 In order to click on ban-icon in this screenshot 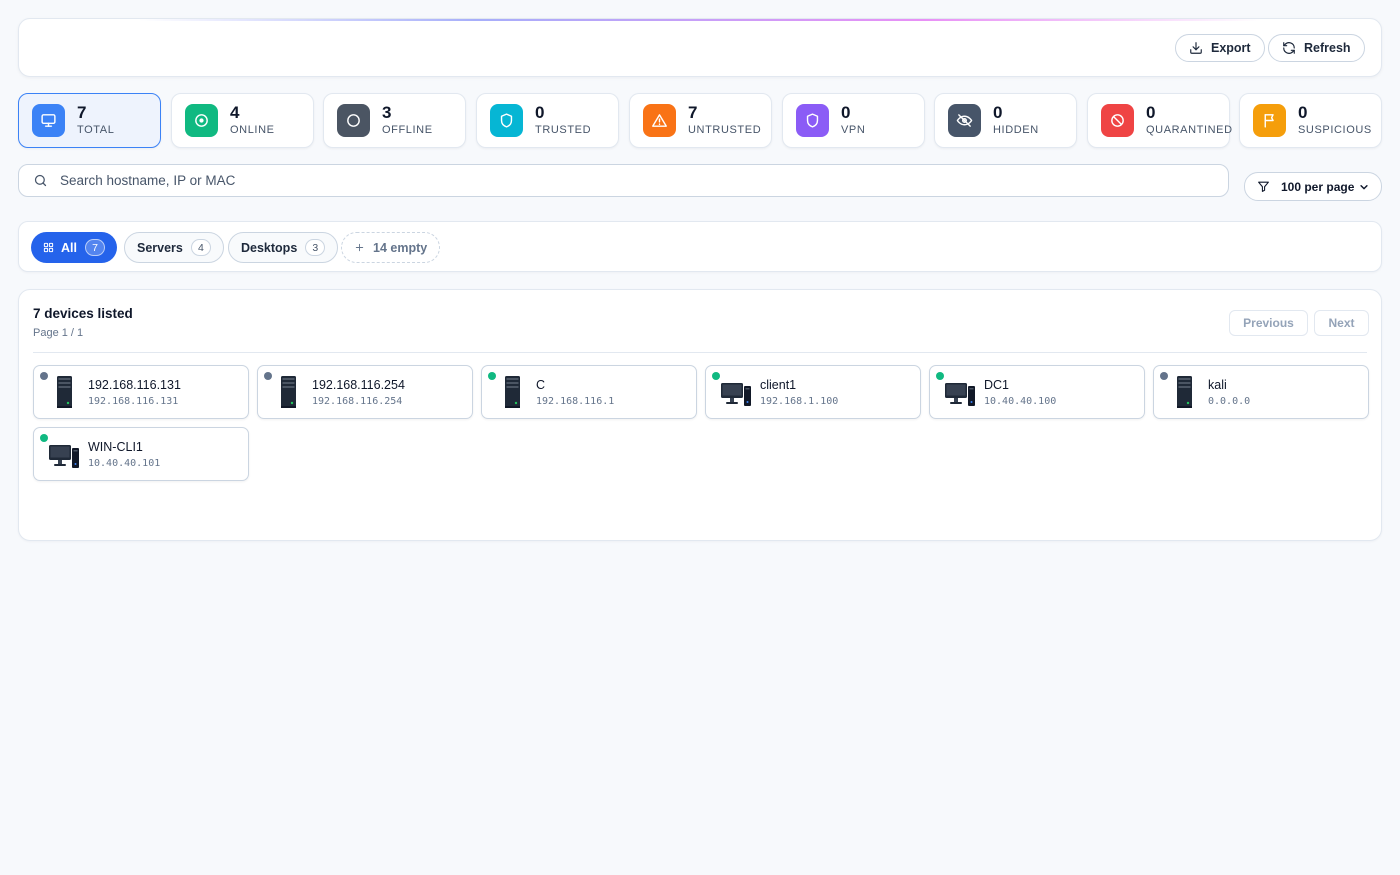, I will do `click(1117, 120)`.